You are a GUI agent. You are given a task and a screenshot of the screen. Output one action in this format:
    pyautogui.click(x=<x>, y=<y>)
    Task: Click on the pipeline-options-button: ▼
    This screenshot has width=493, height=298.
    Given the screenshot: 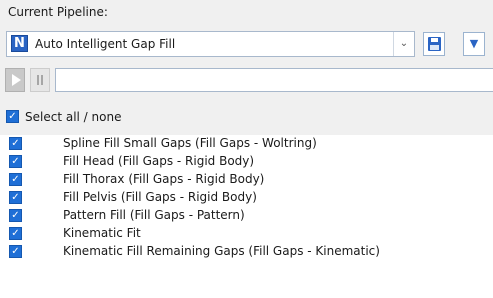 What is the action you would take?
    pyautogui.click(x=474, y=44)
    